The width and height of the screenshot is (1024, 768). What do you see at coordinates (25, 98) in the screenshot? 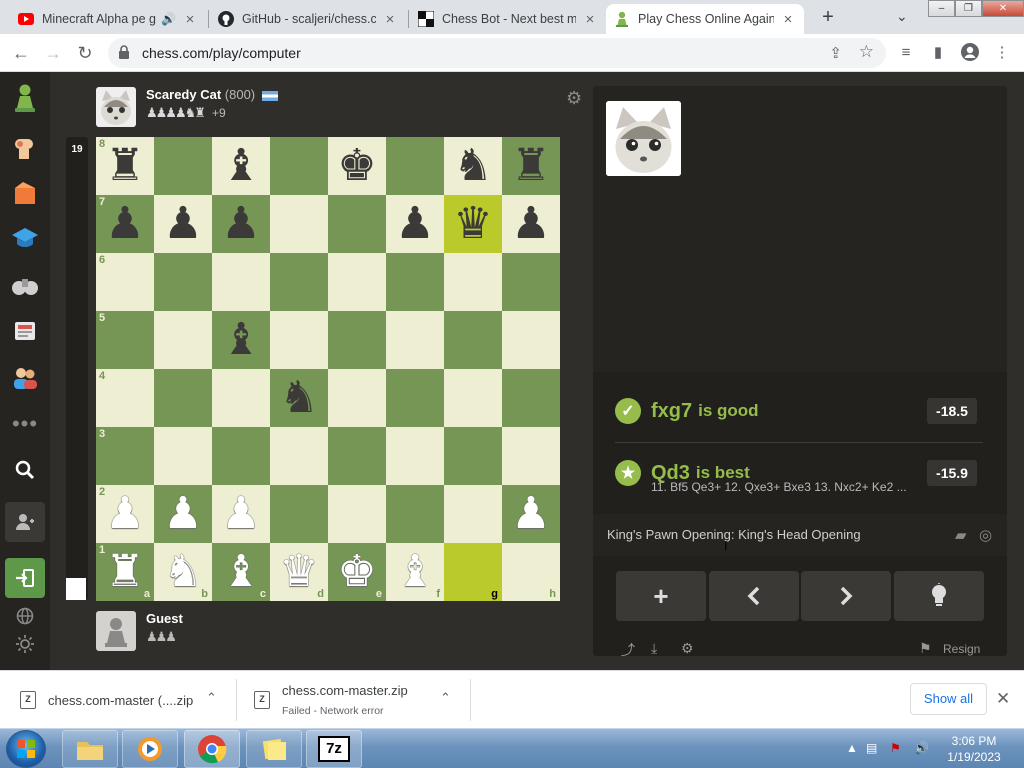
I see `chess-logo-icon` at bounding box center [25, 98].